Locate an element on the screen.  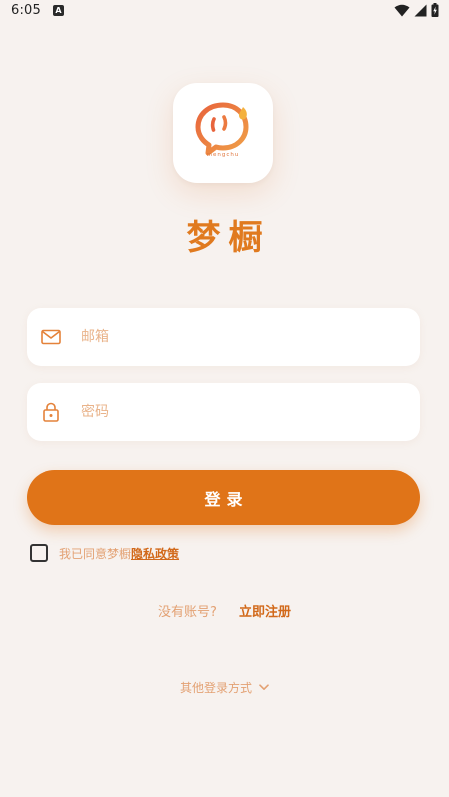
login-button: 登录 is located at coordinates (223, 497).